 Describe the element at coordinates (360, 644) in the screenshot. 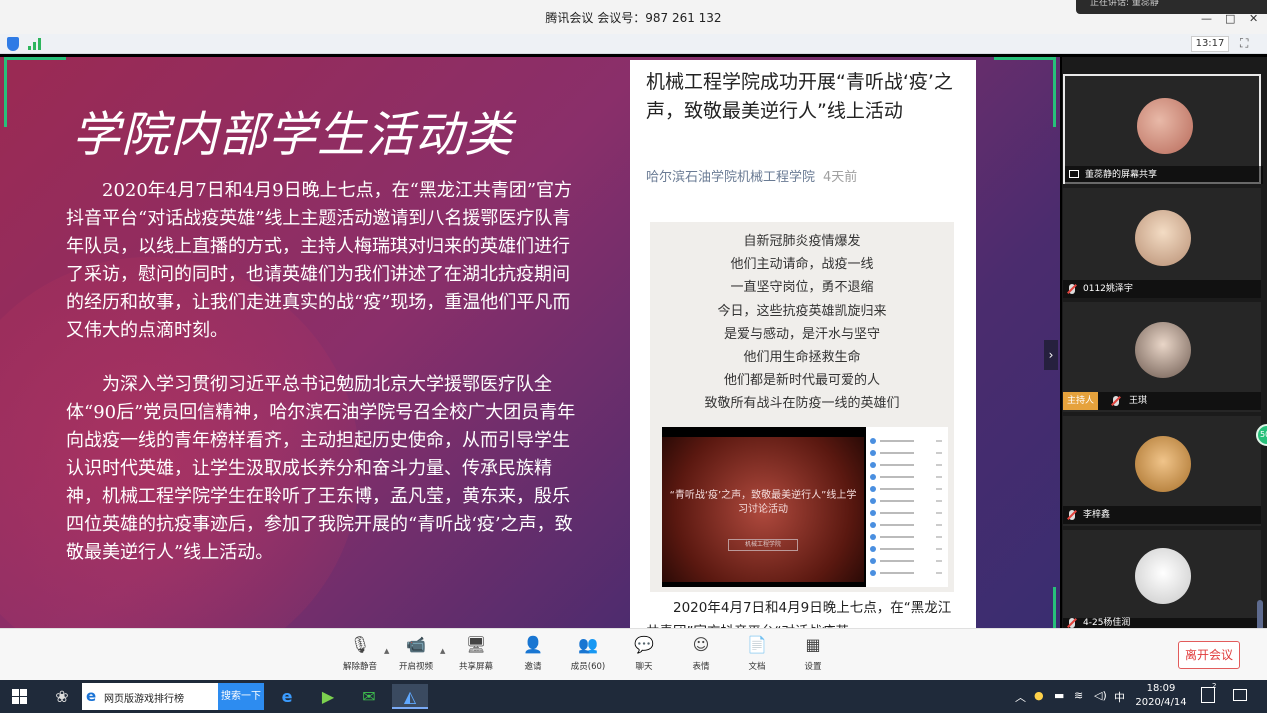

I see `mic-off-icon: 🎙` at that location.